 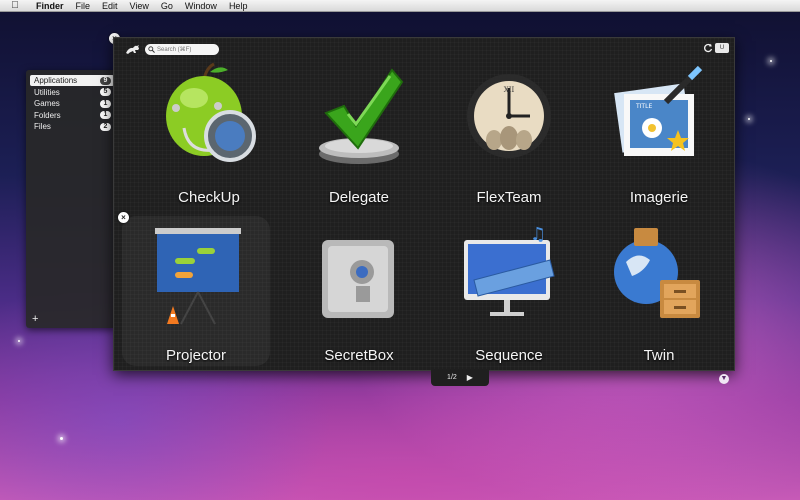 What do you see at coordinates (72, 92) in the screenshot?
I see `sidebar-item-utilities: Utilities 5` at bounding box center [72, 92].